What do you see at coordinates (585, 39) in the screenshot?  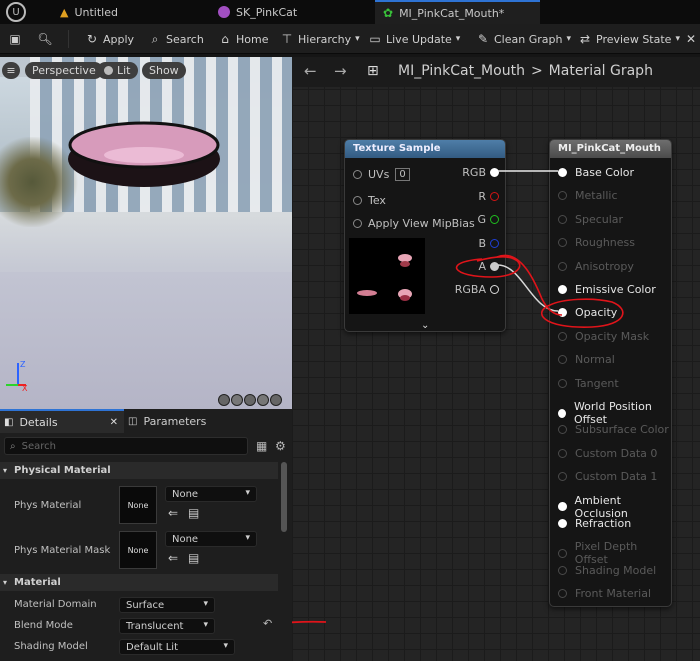 I see `preview-state-icon: ⇄` at bounding box center [585, 39].